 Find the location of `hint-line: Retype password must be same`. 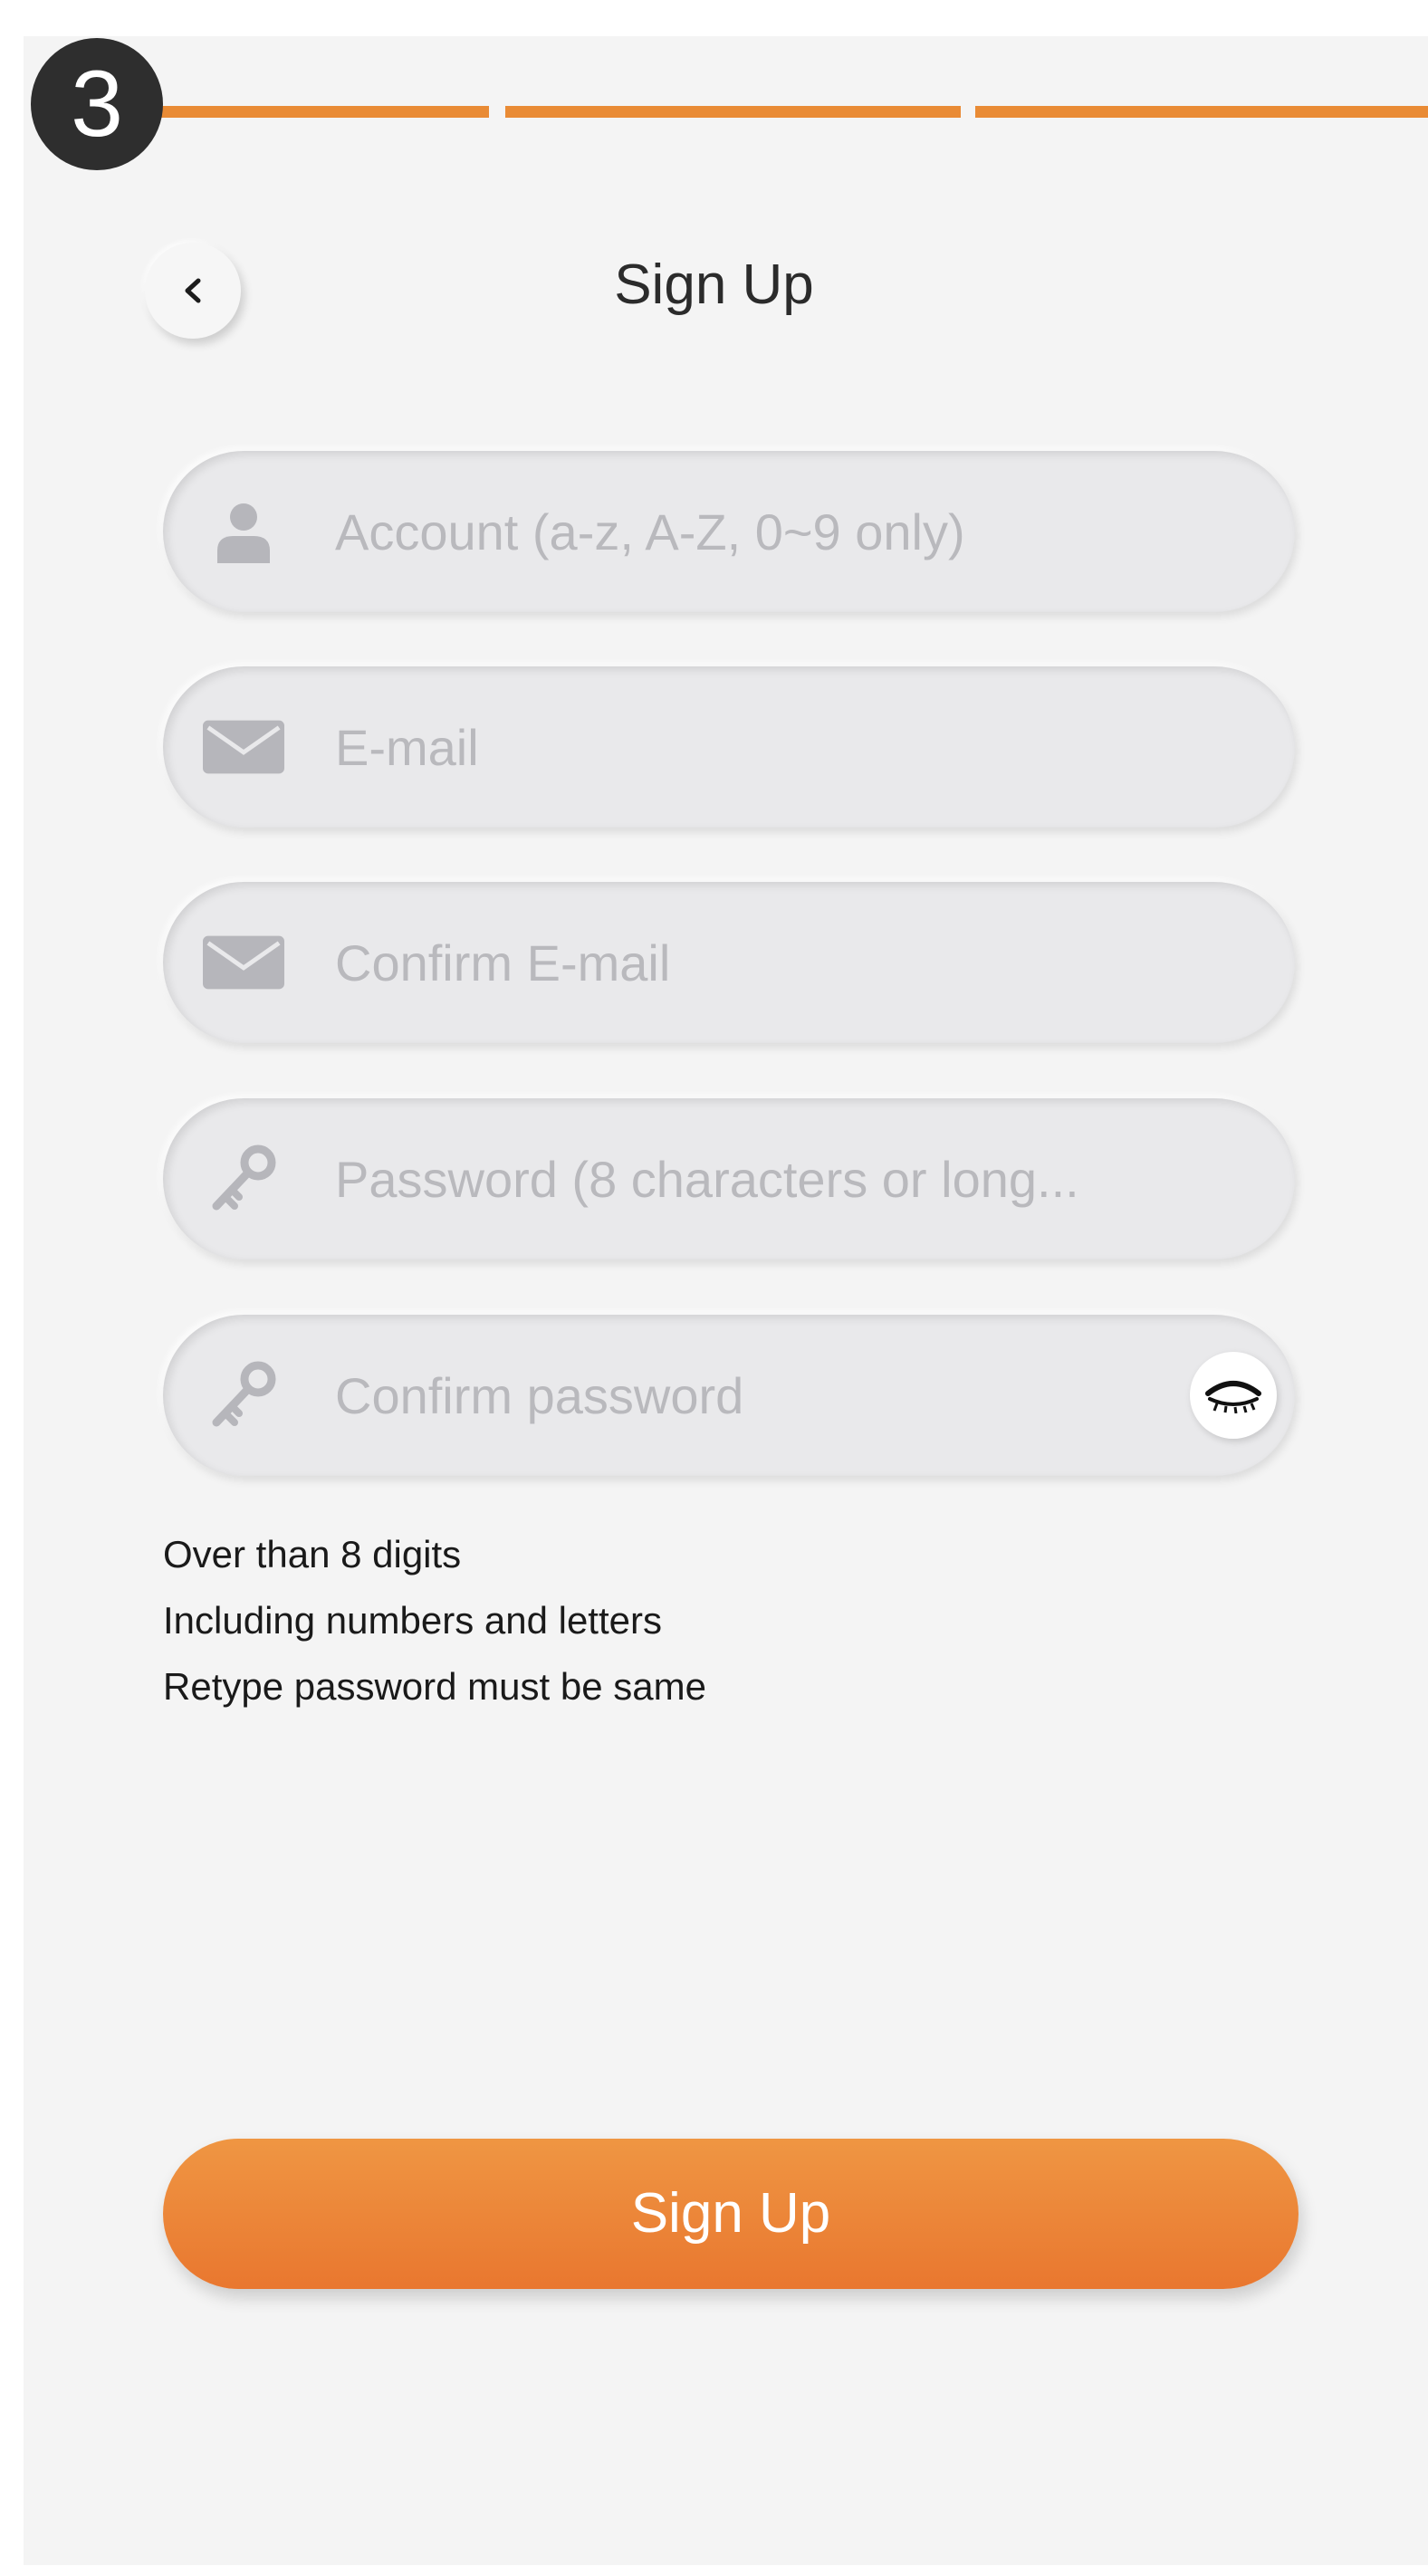

hint-line: Retype password must be same is located at coordinates (434, 1686).